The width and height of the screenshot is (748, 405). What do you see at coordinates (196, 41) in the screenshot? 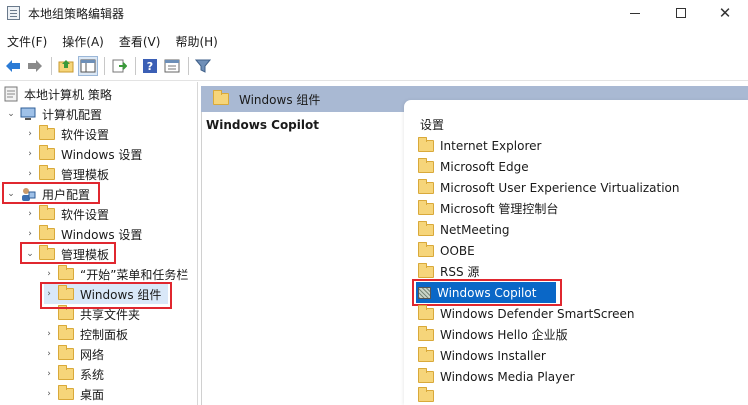
I see `menu-help: 帮助(H)` at bounding box center [196, 41].